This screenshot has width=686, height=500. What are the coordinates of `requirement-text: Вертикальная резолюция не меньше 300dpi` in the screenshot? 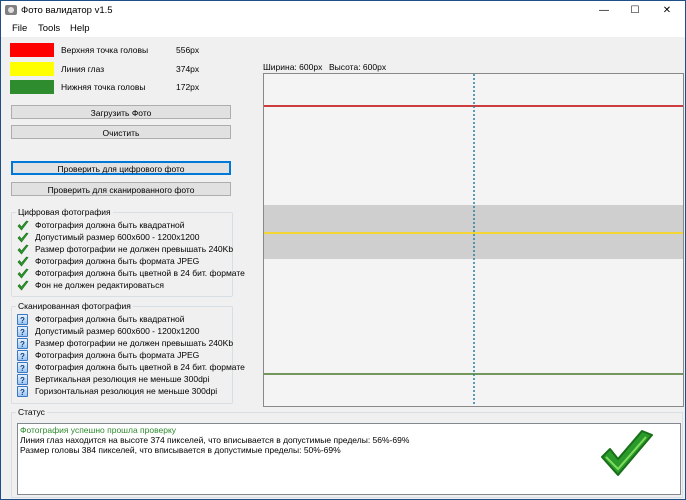 It's located at (122, 379).